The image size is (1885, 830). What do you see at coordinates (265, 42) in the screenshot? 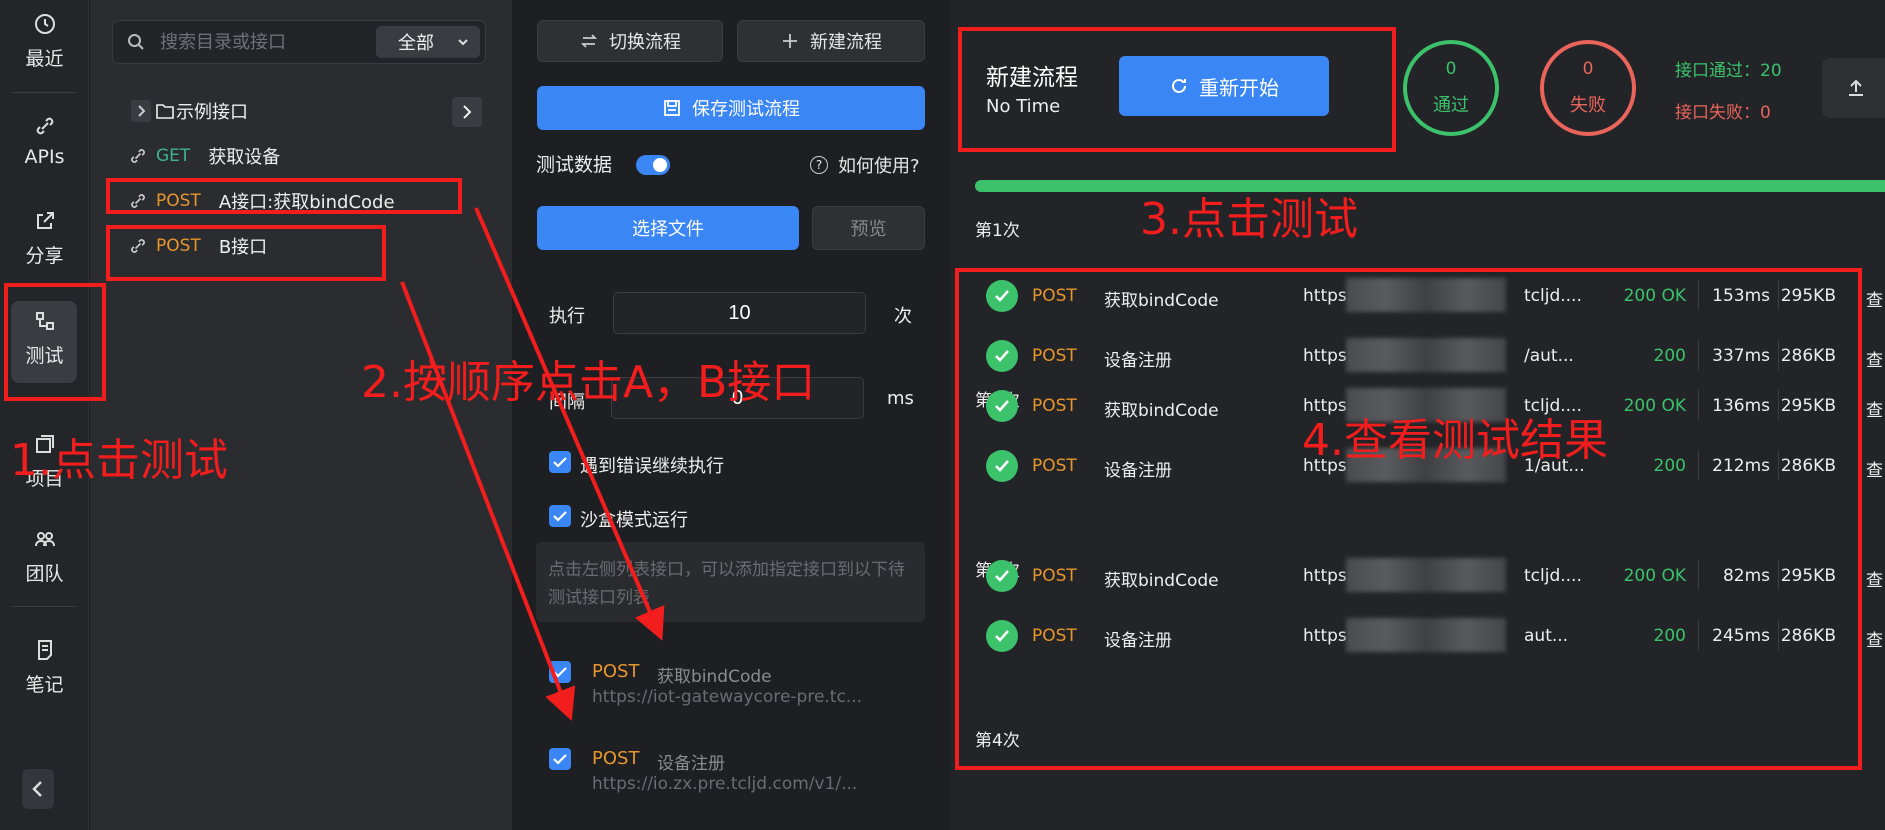
I see `search-input` at bounding box center [265, 42].